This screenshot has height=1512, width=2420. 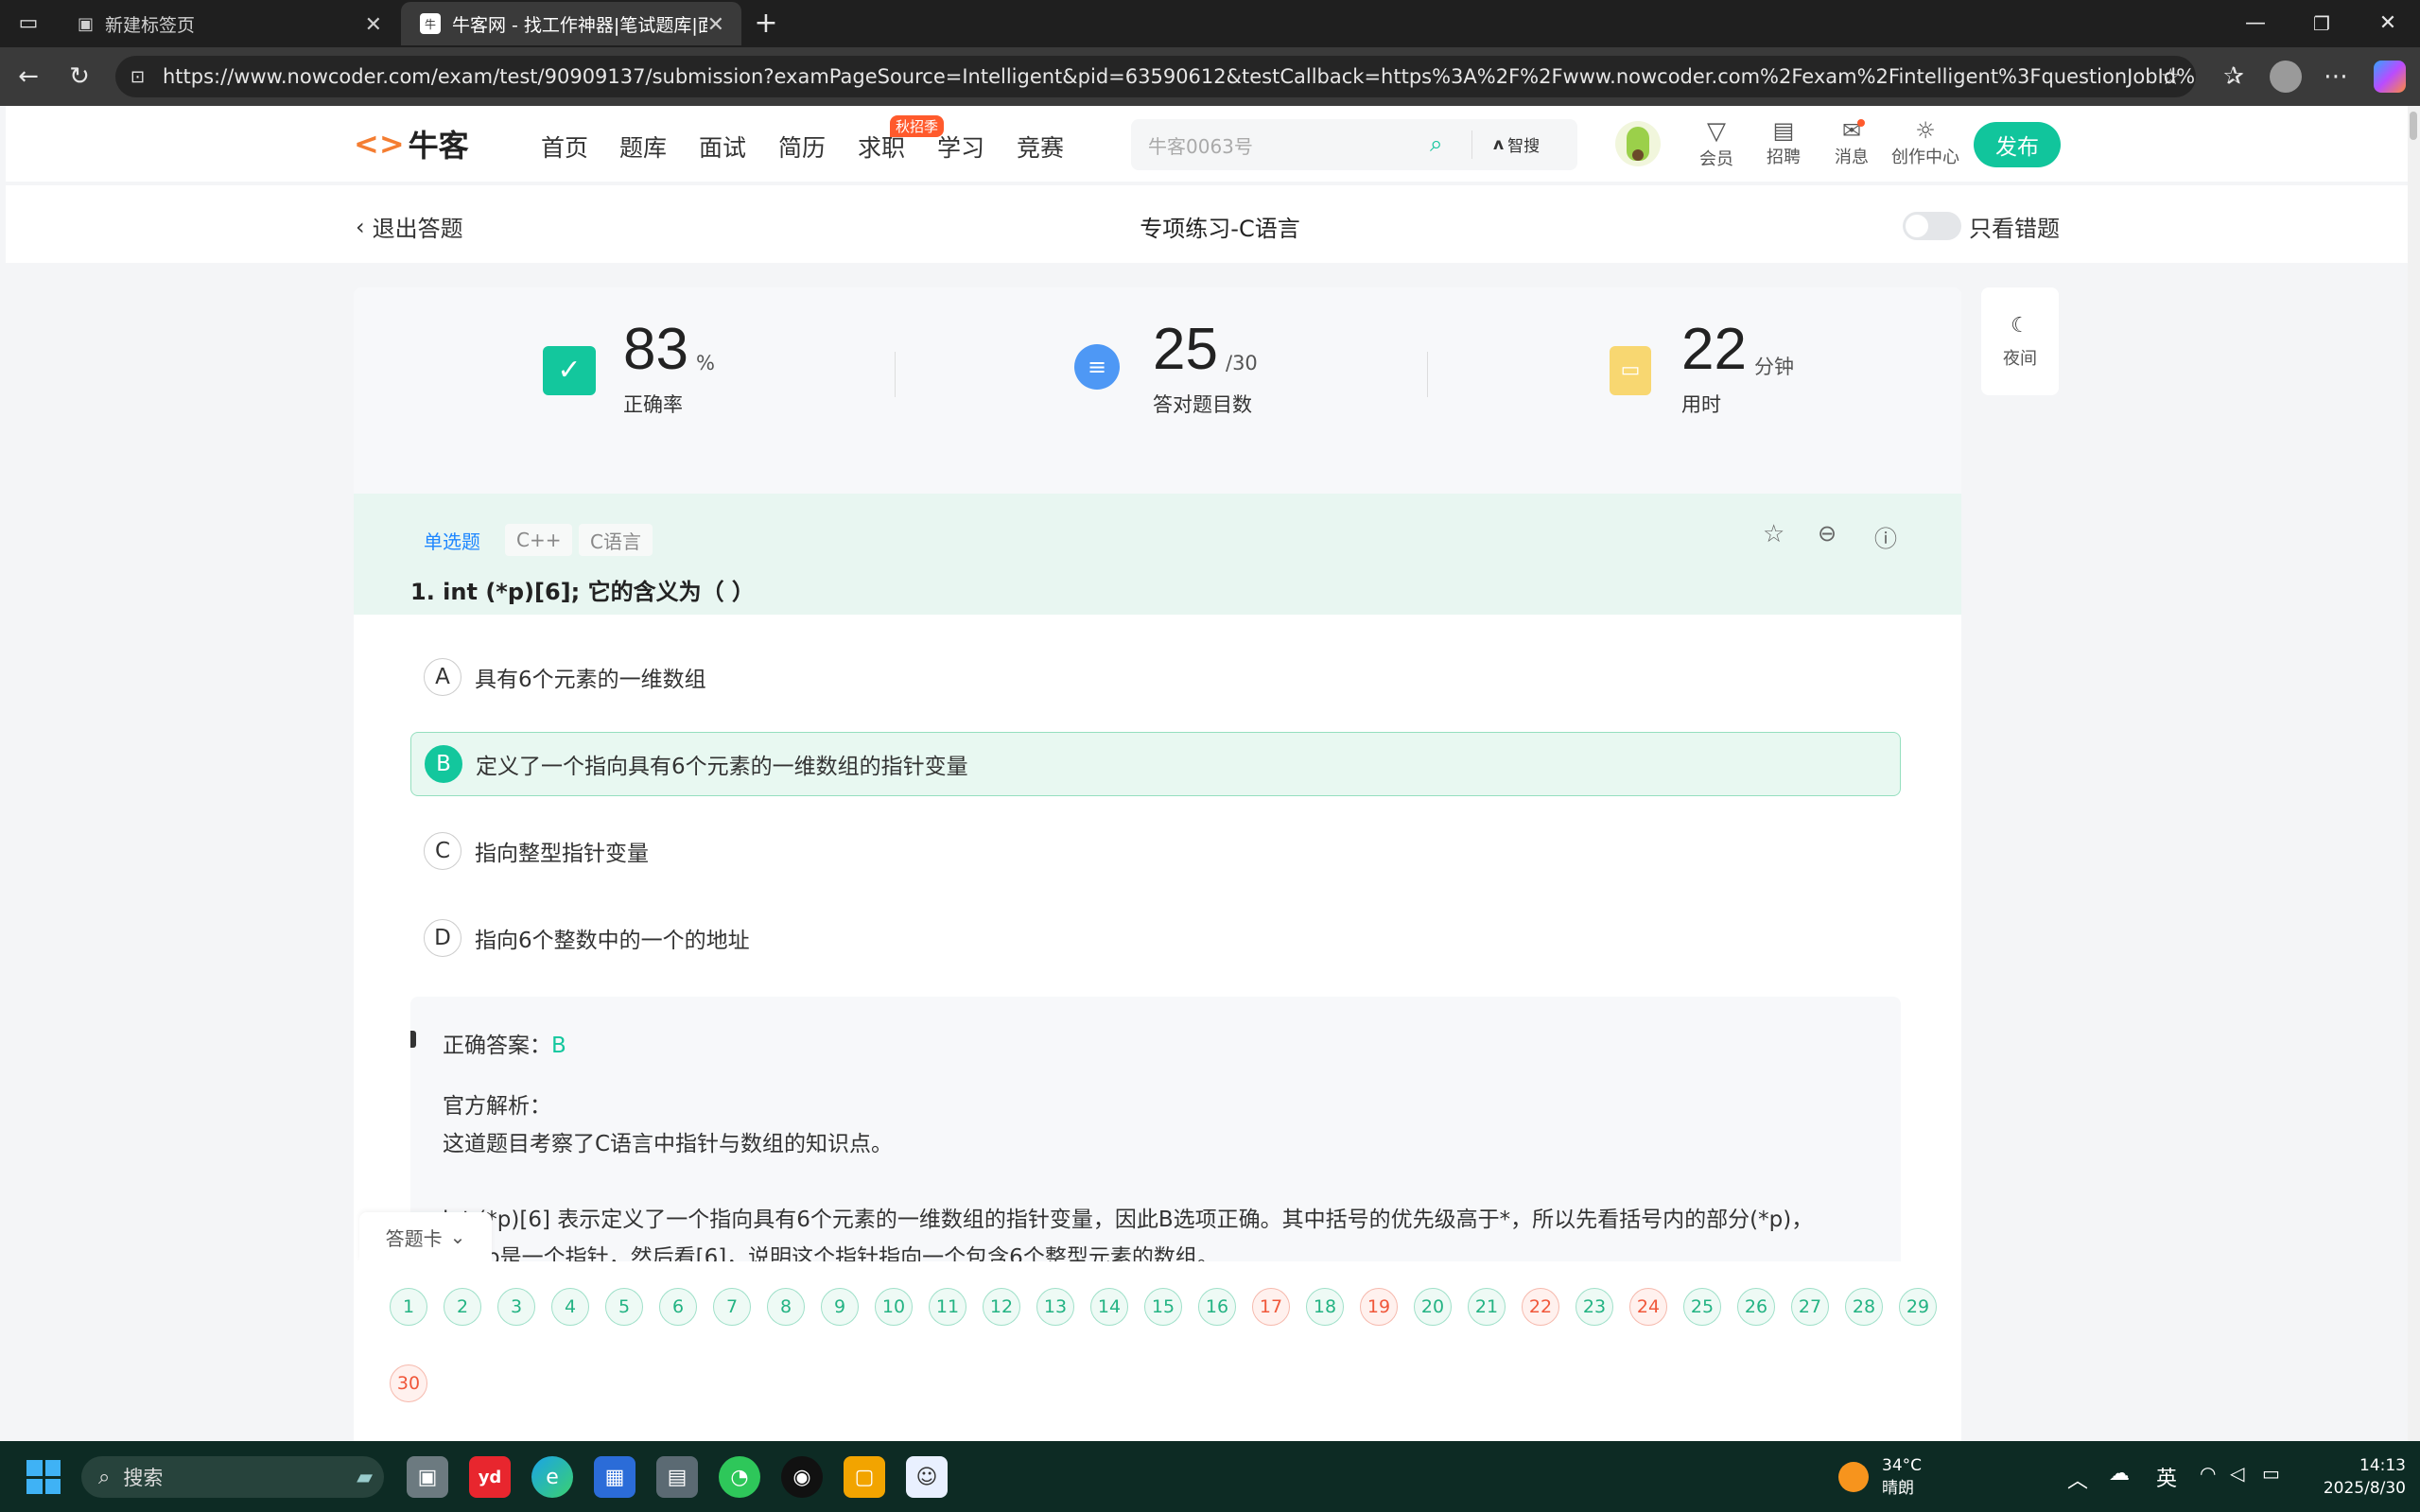 What do you see at coordinates (1638, 144) in the screenshot?
I see `avatar` at bounding box center [1638, 144].